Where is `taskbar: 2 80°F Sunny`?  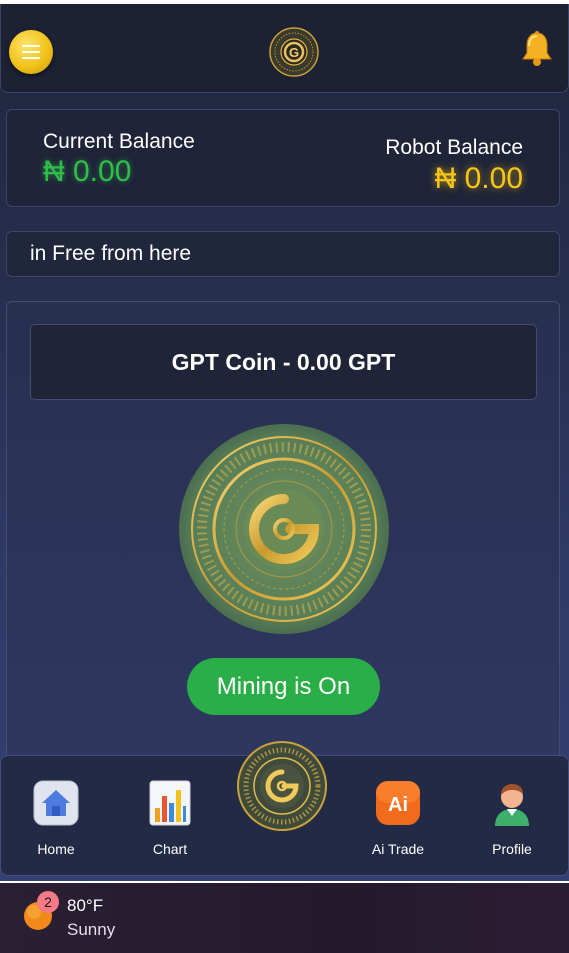 taskbar: 2 80°F Sunny is located at coordinates (284, 918).